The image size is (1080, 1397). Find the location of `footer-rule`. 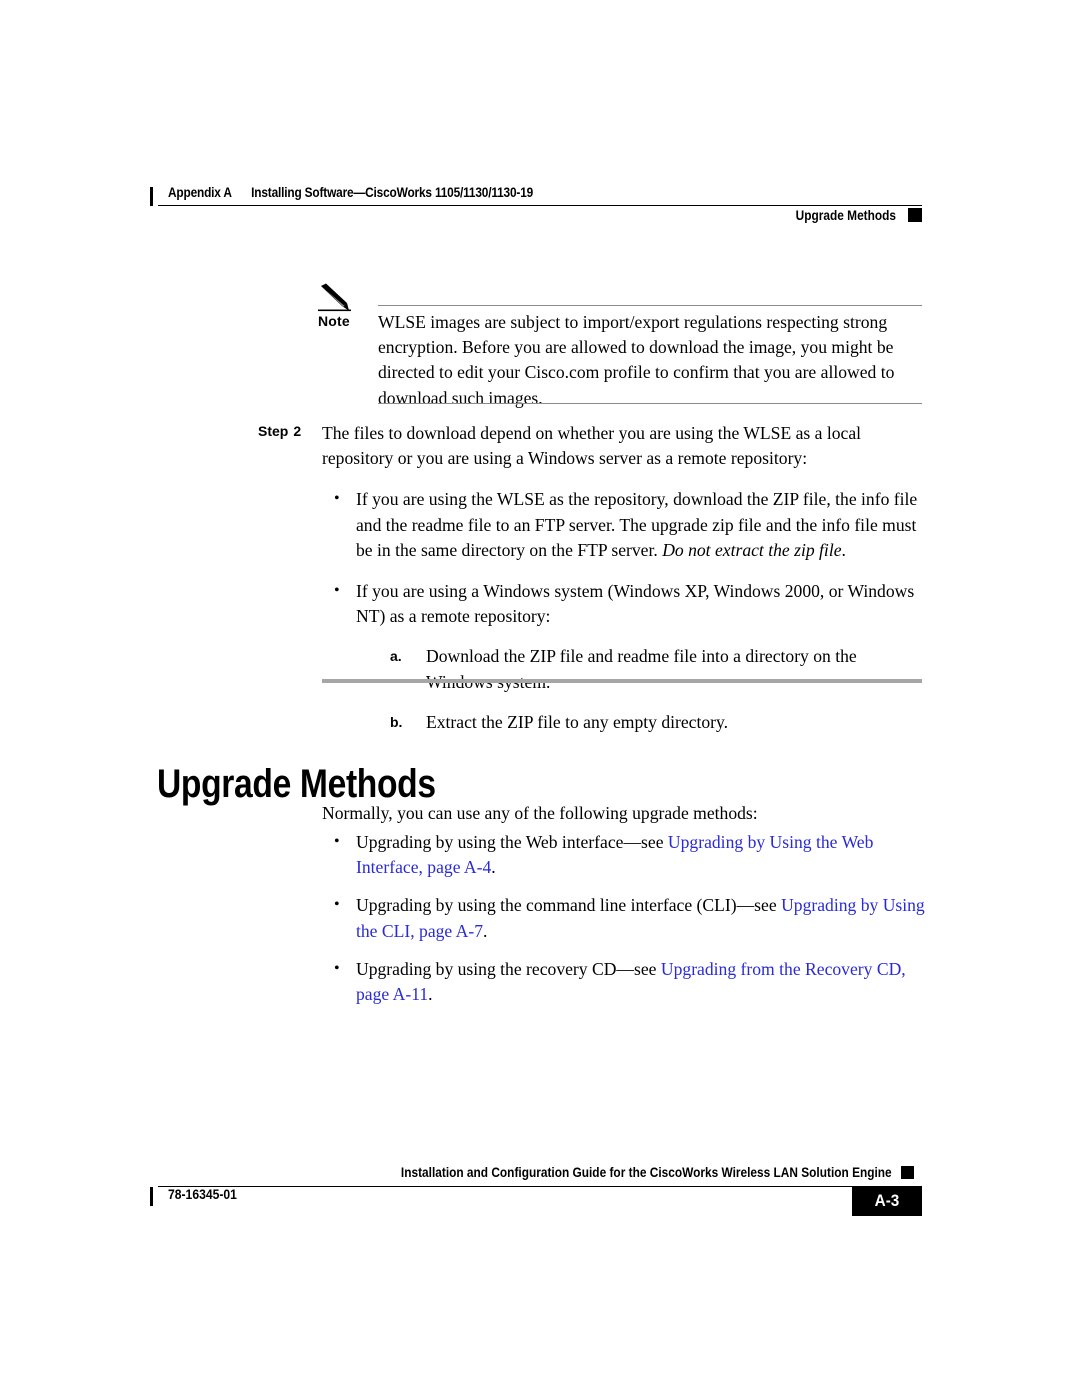

footer-rule is located at coordinates (540, 1186).